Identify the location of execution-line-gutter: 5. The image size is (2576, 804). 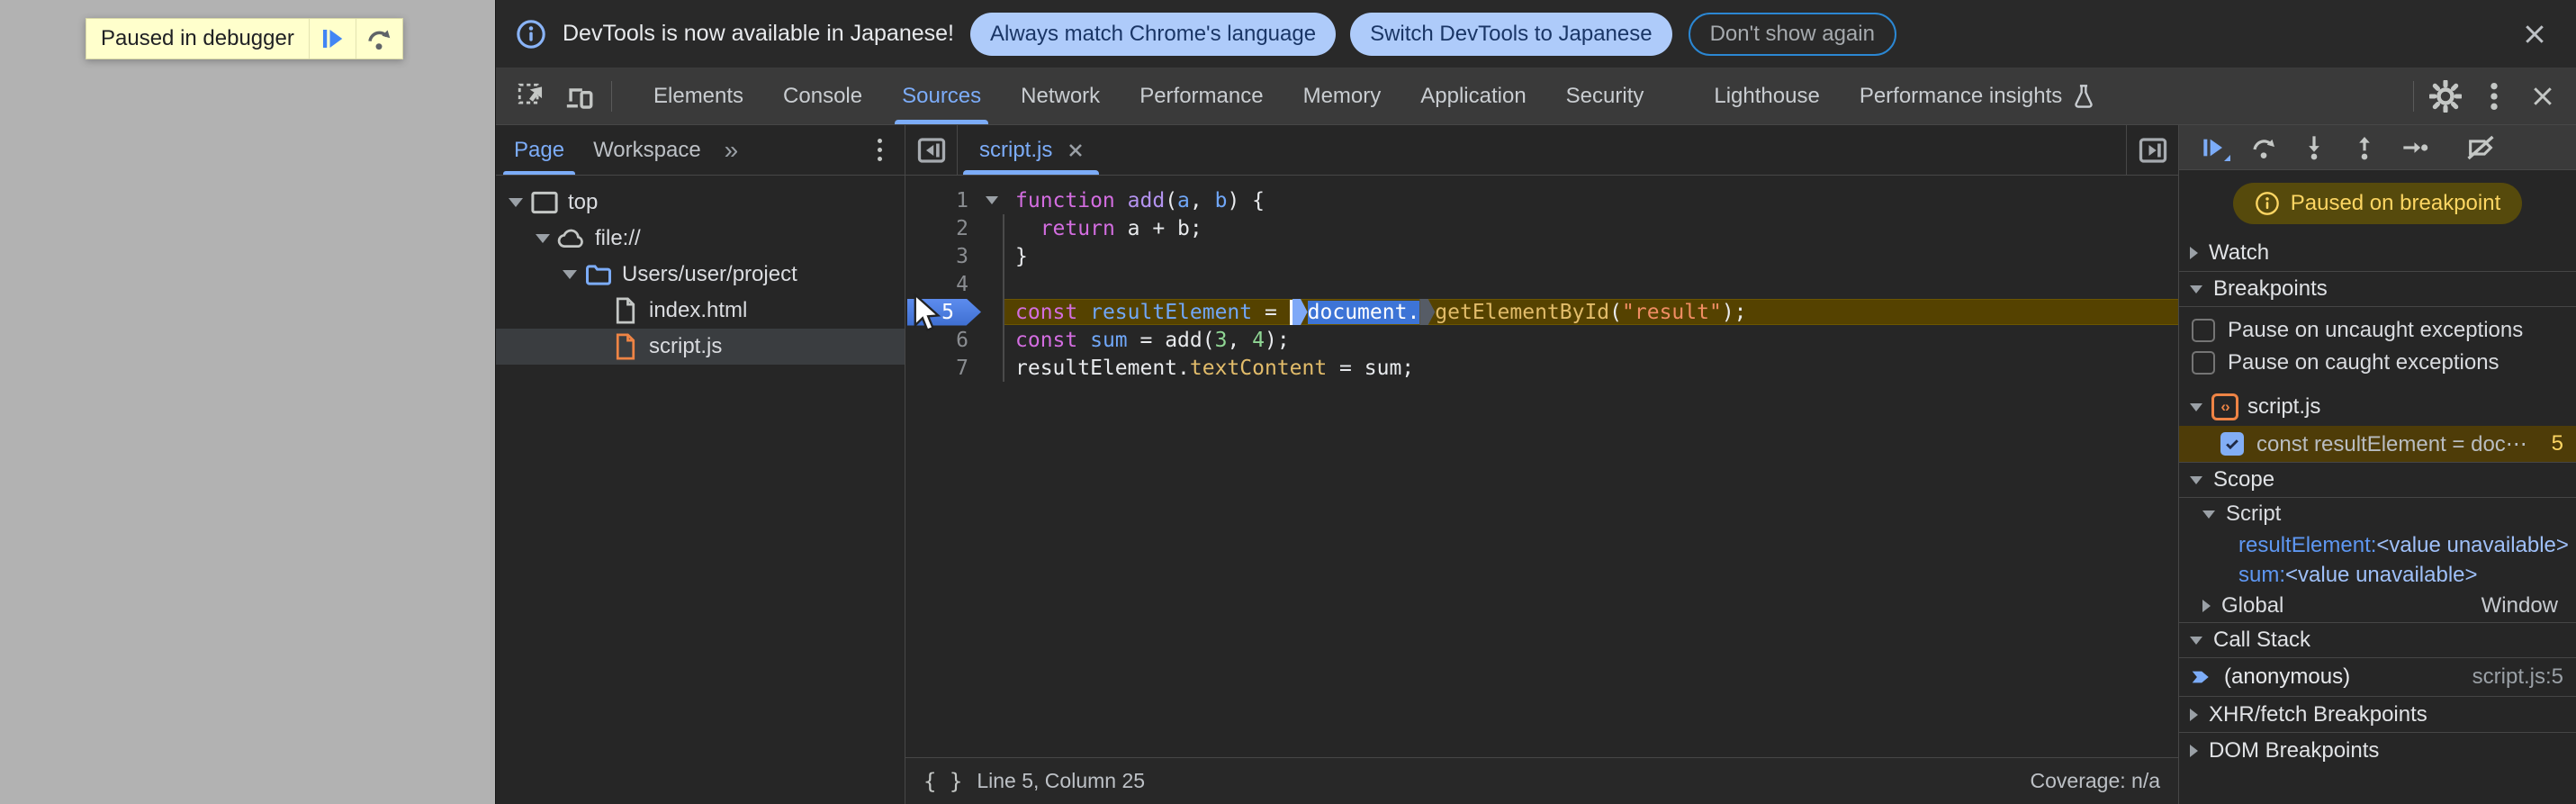
(943, 312).